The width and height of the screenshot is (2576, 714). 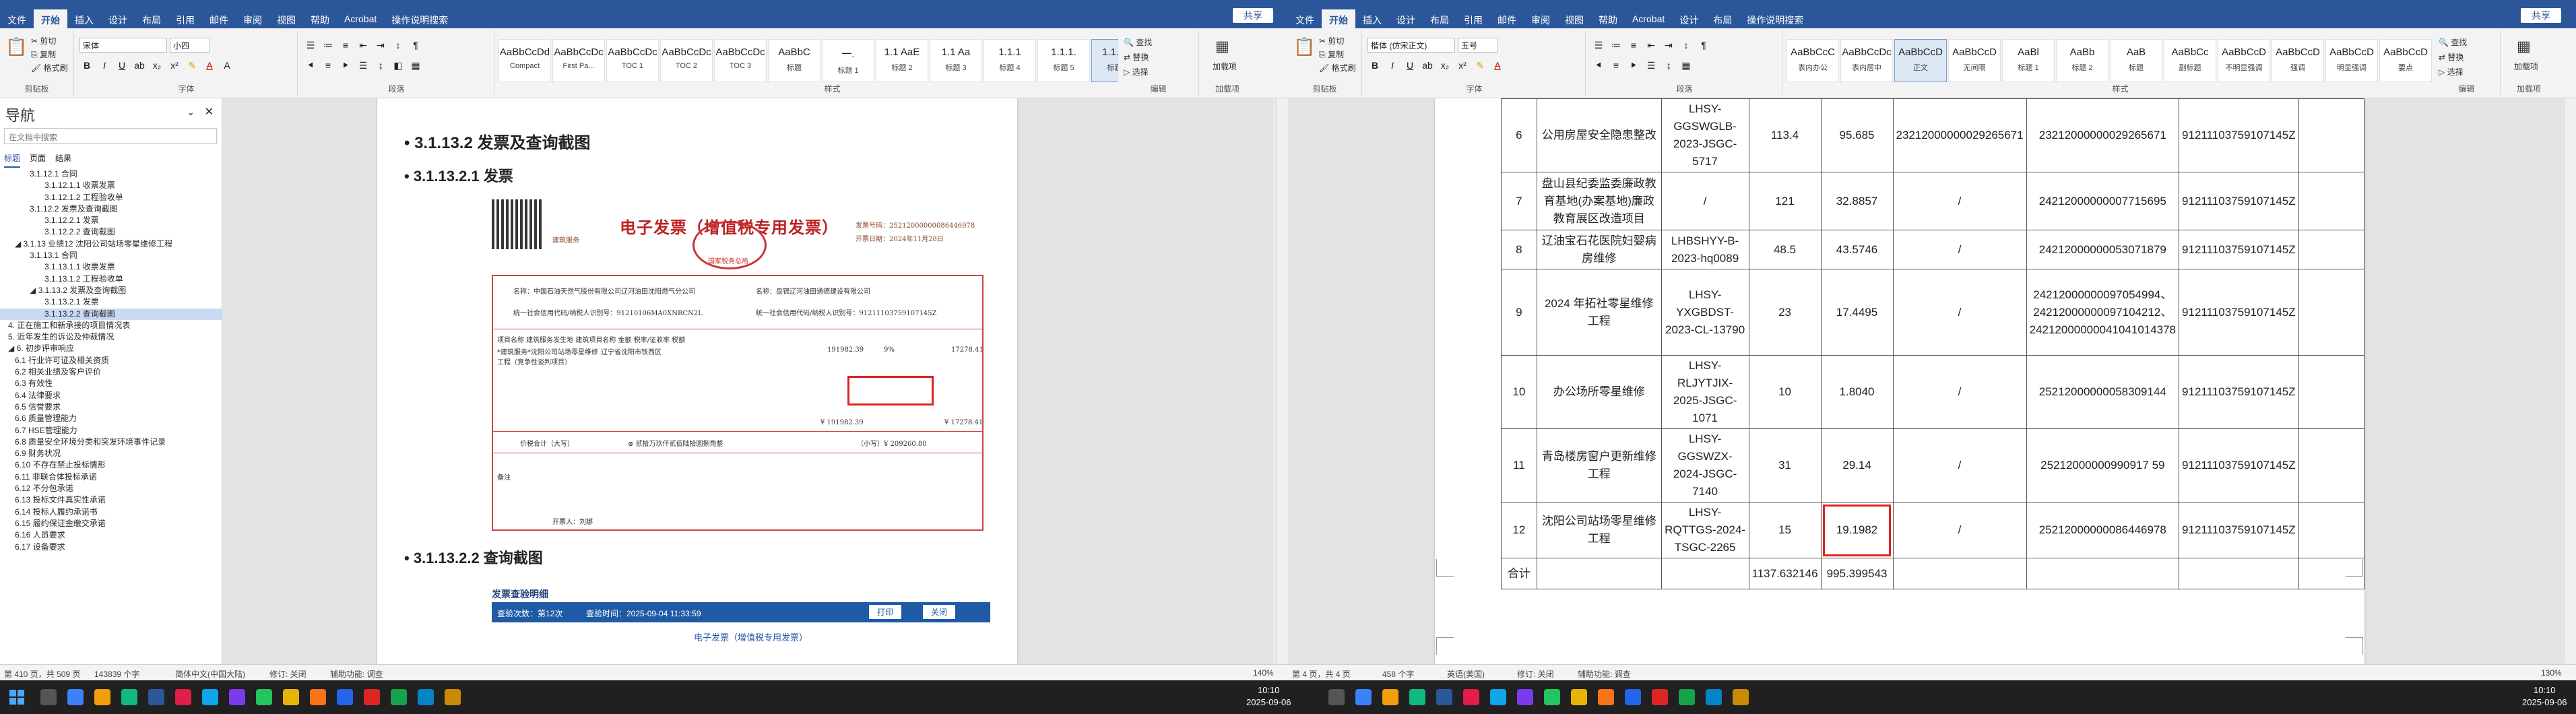 What do you see at coordinates (19, 244) in the screenshot?
I see `expand-arrow-icon: ◢` at bounding box center [19, 244].